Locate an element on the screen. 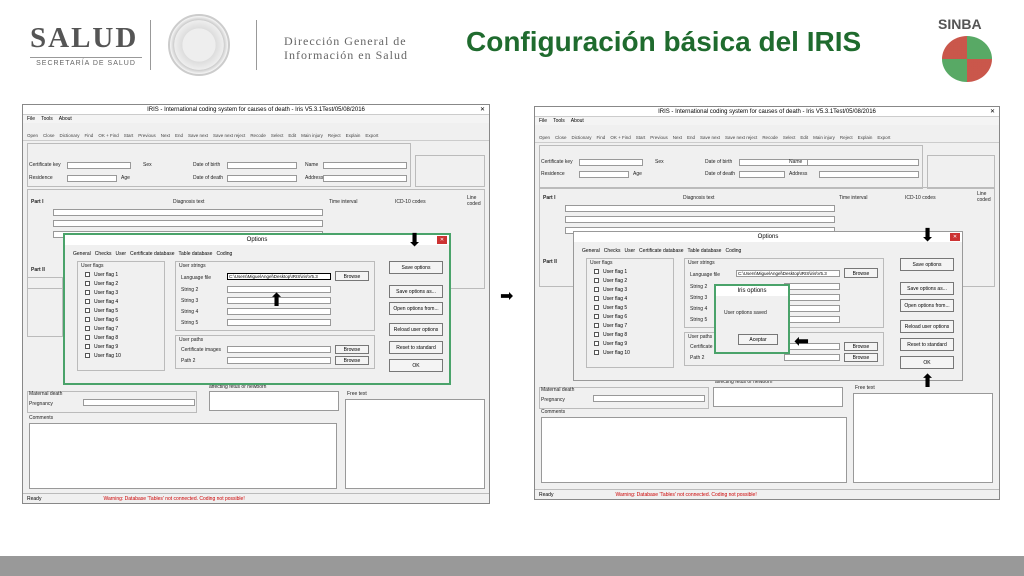 The height and width of the screenshot is (576, 1024). flag-4: User flag 4 is located at coordinates (103, 302).